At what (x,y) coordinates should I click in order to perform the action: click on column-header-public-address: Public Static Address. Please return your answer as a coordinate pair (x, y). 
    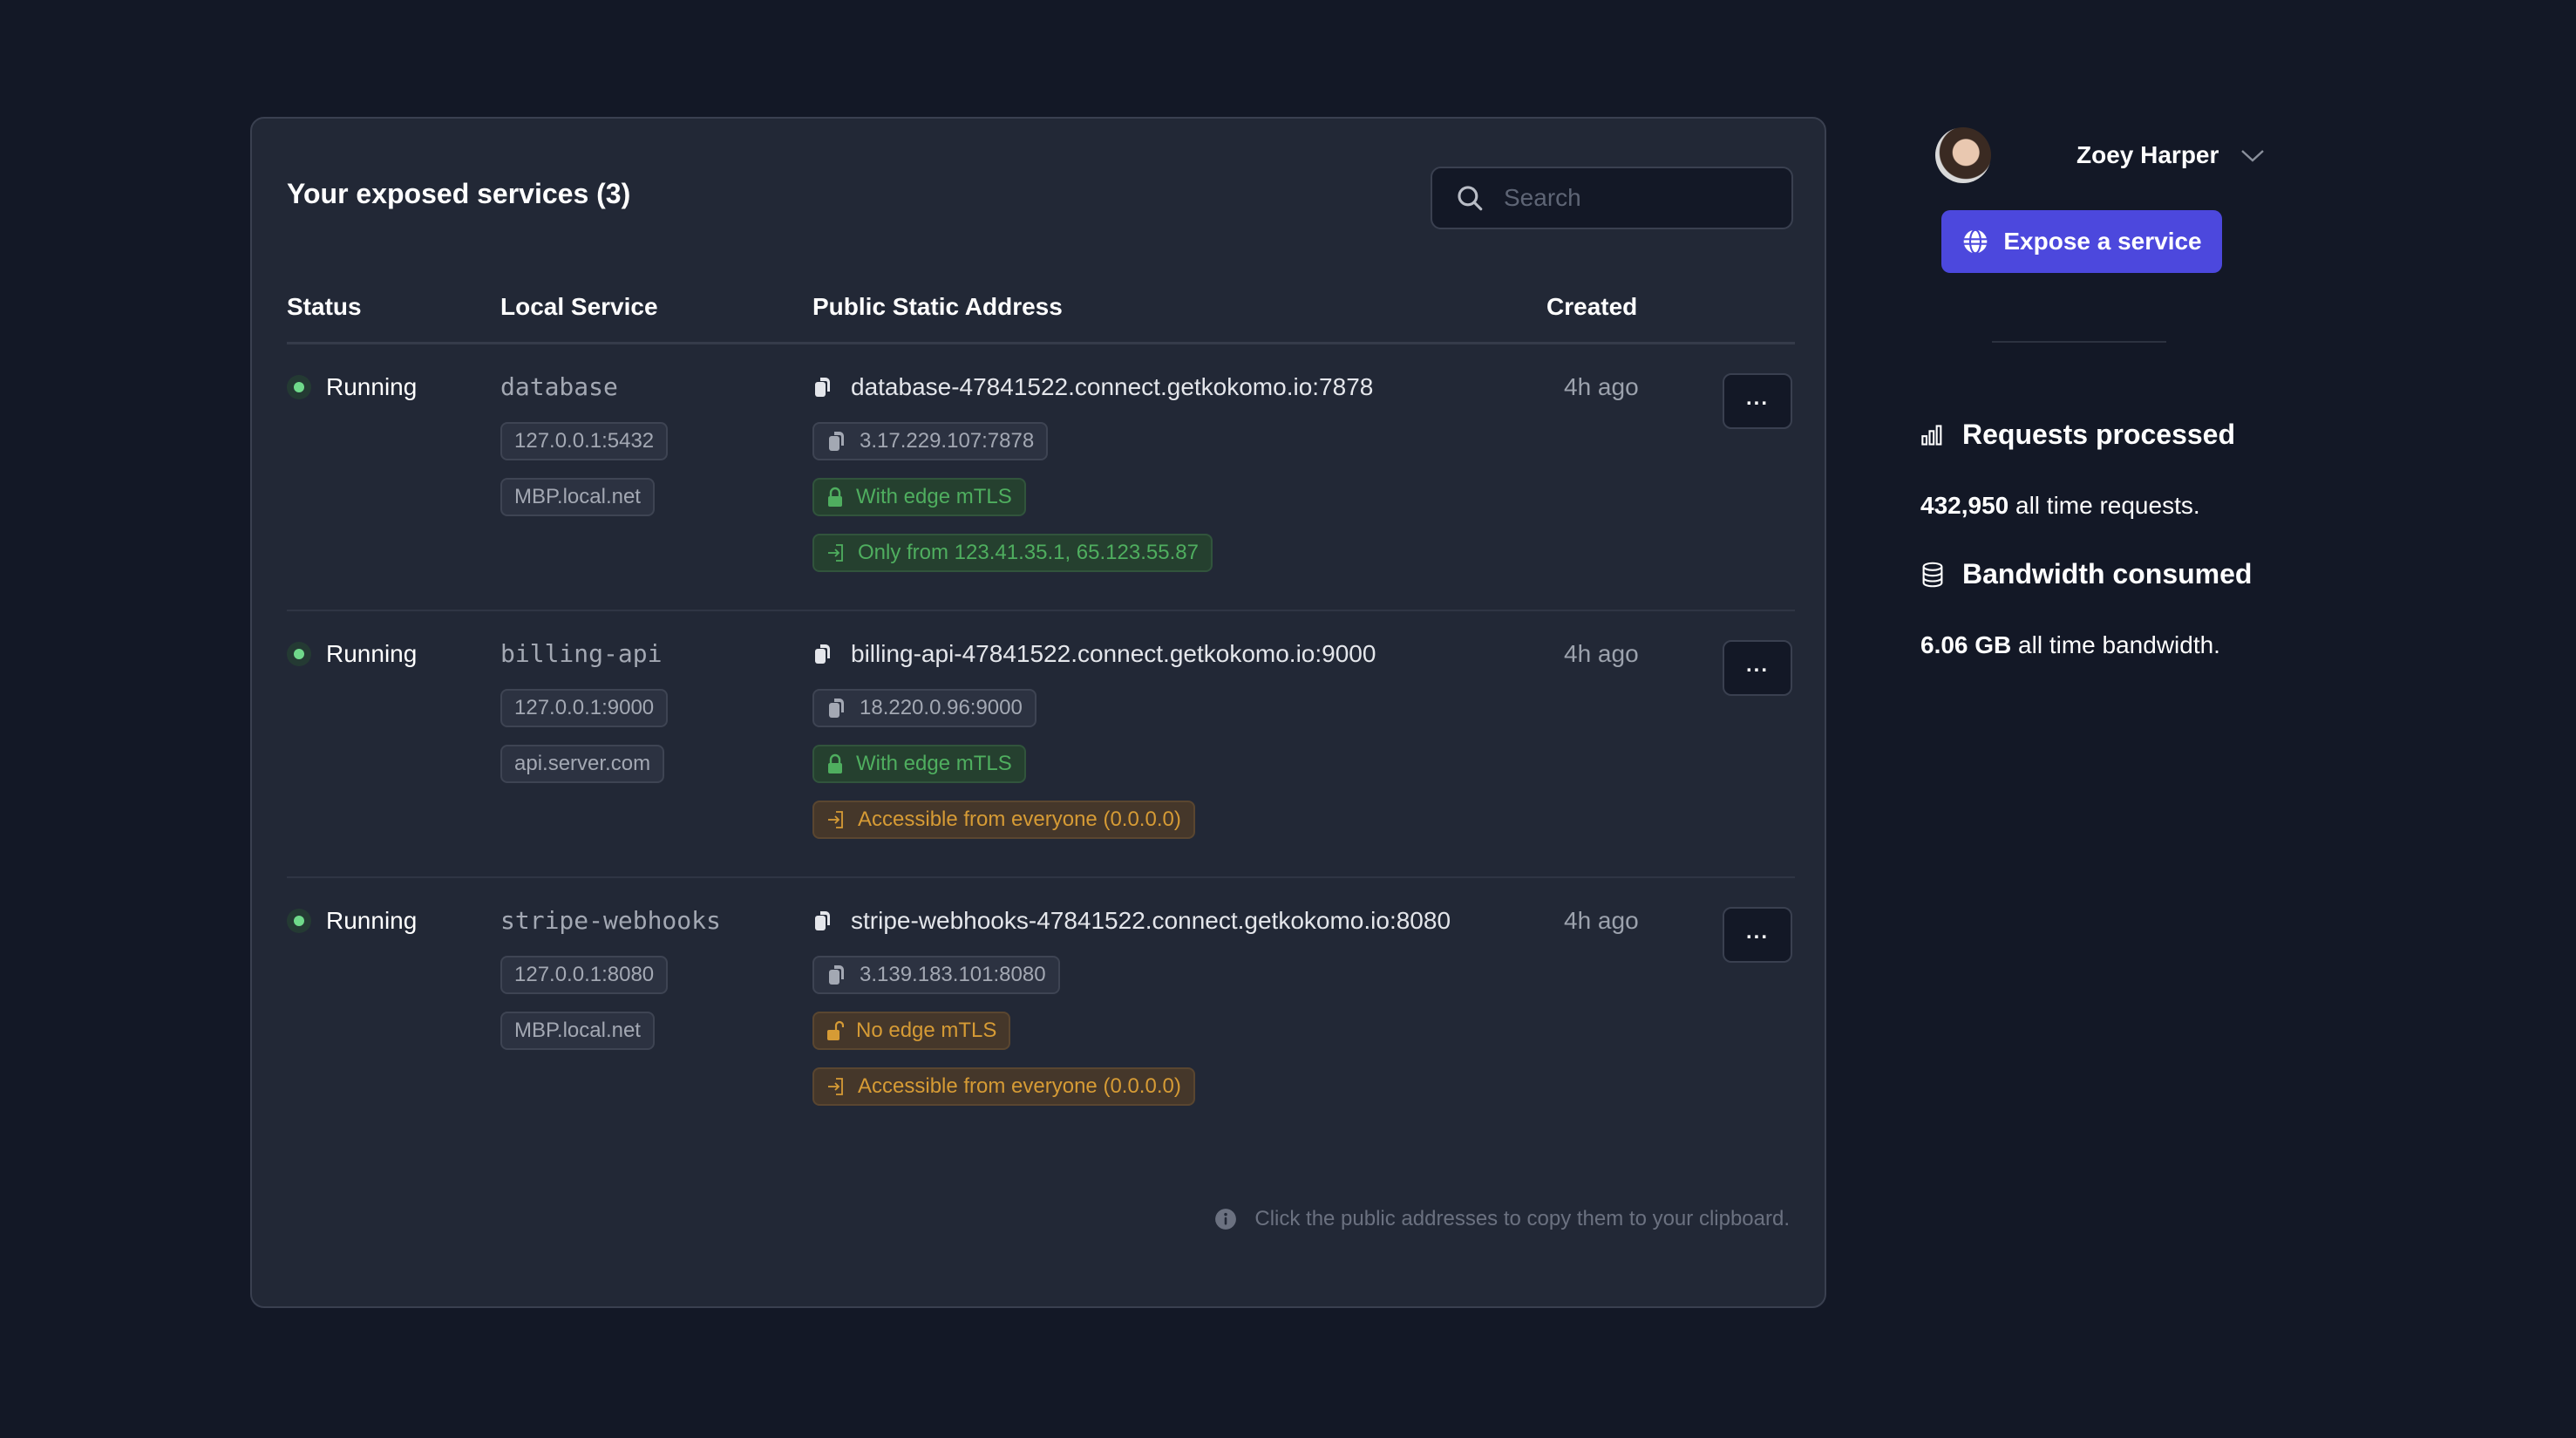
    Looking at the image, I should click on (937, 307).